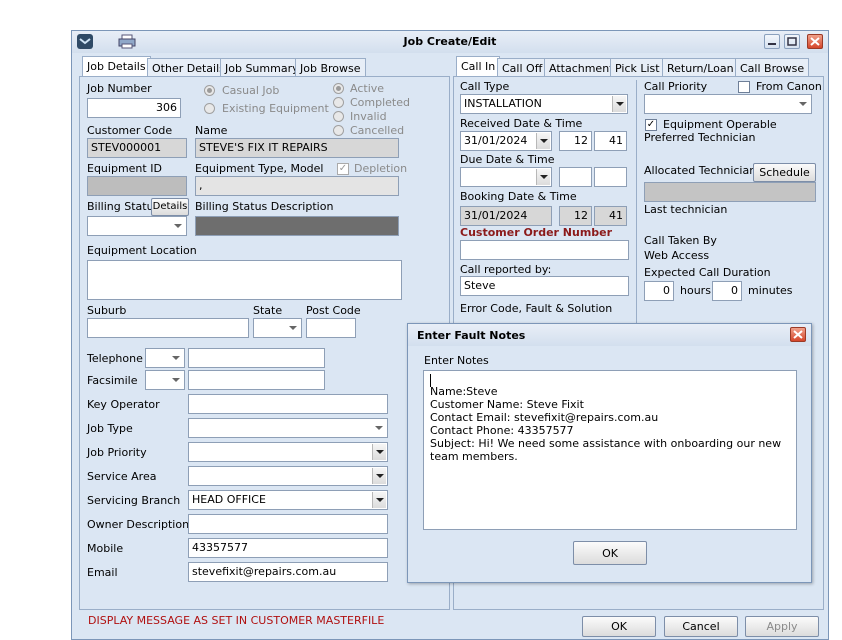 The width and height of the screenshot is (842, 640). What do you see at coordinates (430, 380) in the screenshot?
I see `text-cursor` at bounding box center [430, 380].